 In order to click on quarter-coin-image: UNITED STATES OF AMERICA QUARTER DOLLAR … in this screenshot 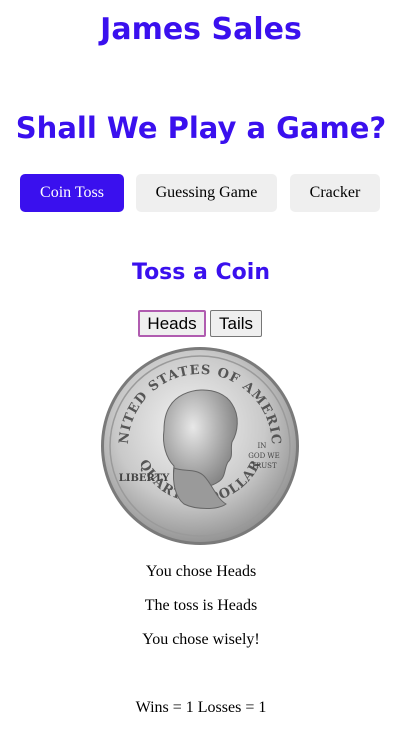, I will do `click(199, 445)`.